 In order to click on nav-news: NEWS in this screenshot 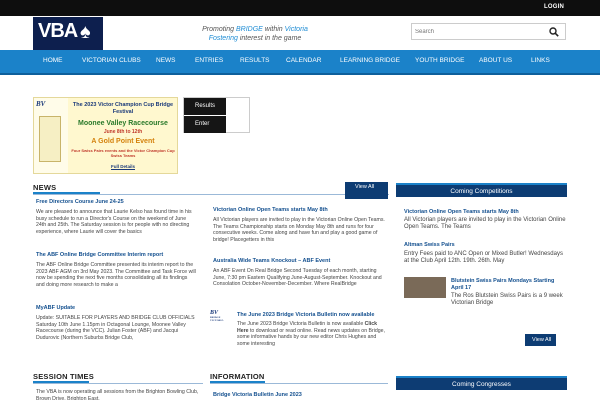, I will do `click(166, 60)`.